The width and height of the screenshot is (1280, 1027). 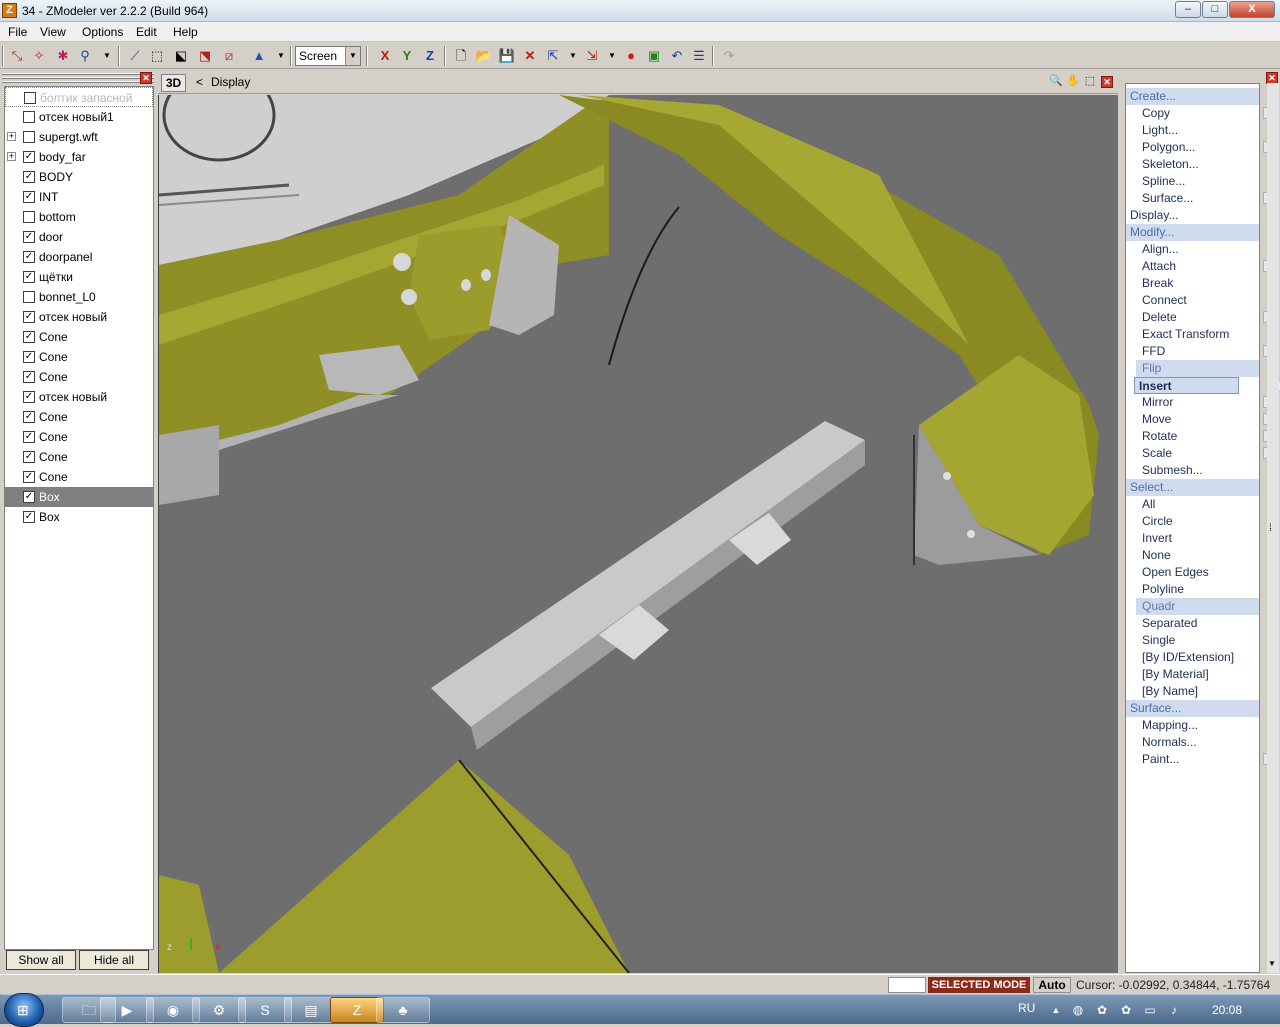 What do you see at coordinates (79, 197) in the screenshot?
I see `tree-item: ✓ INT` at bounding box center [79, 197].